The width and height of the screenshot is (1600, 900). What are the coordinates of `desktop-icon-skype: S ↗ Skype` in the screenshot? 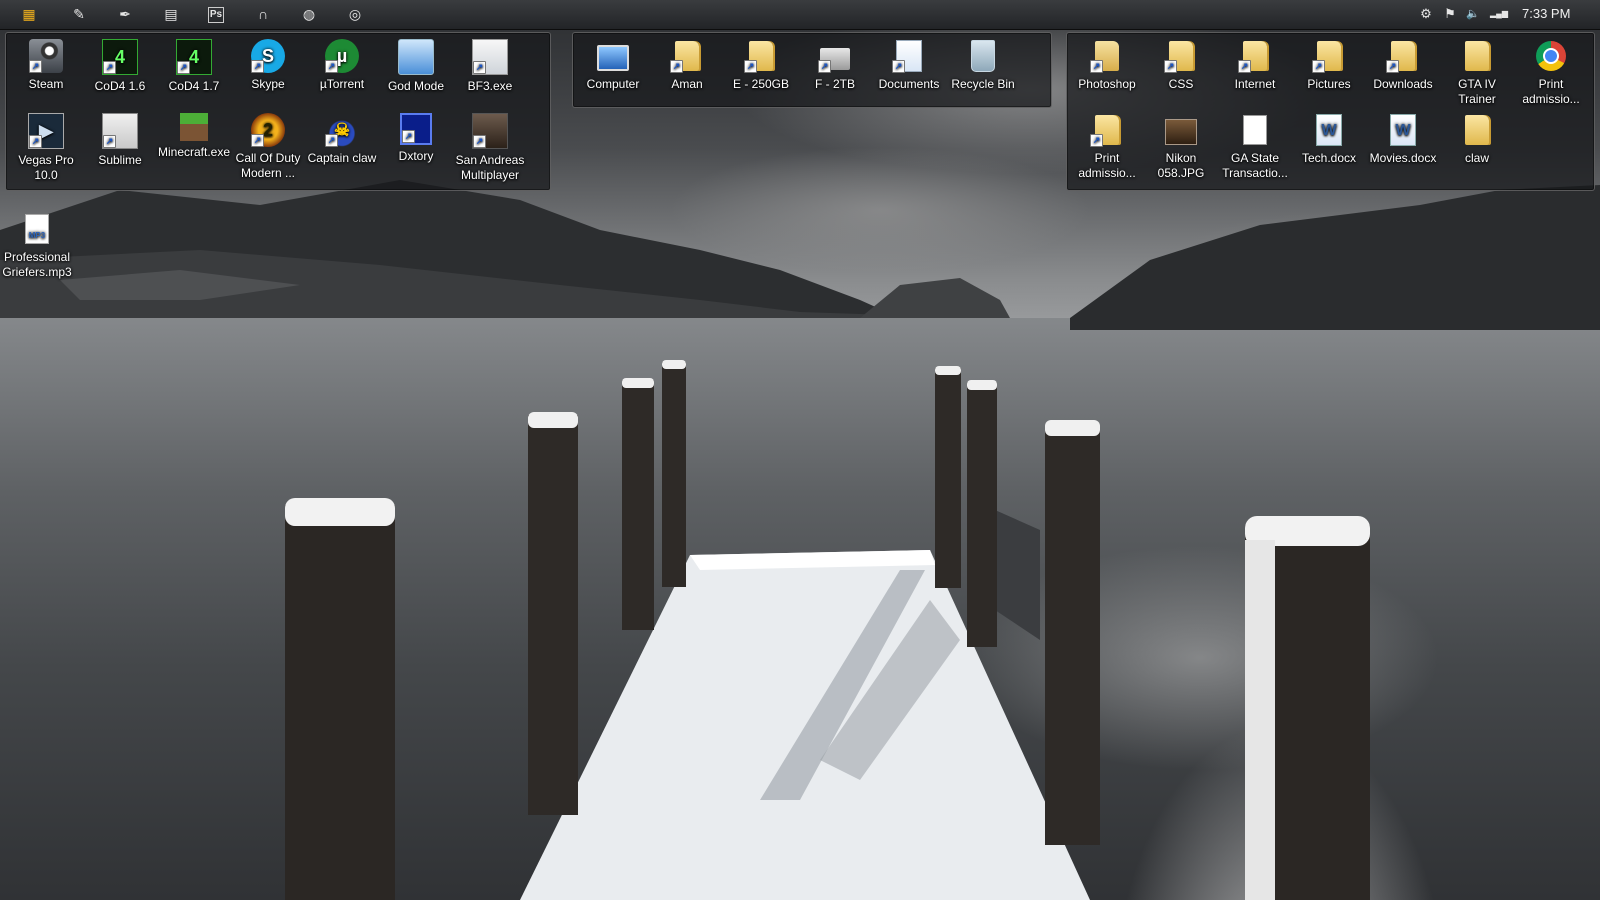 It's located at (268, 65).